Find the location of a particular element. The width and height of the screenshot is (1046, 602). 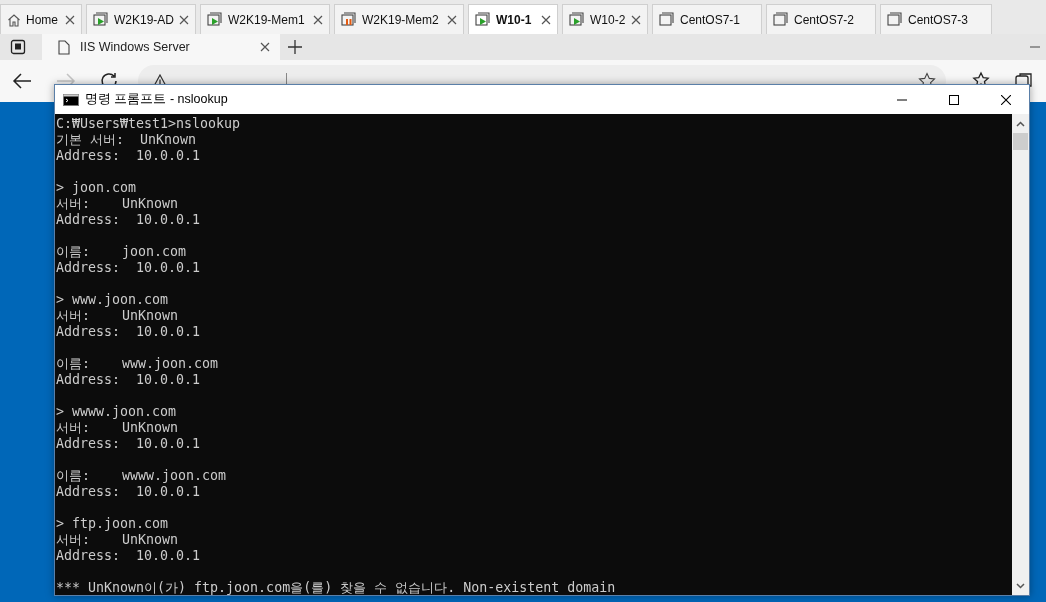

vm-tab: CentOS7-1 is located at coordinates (707, 19).